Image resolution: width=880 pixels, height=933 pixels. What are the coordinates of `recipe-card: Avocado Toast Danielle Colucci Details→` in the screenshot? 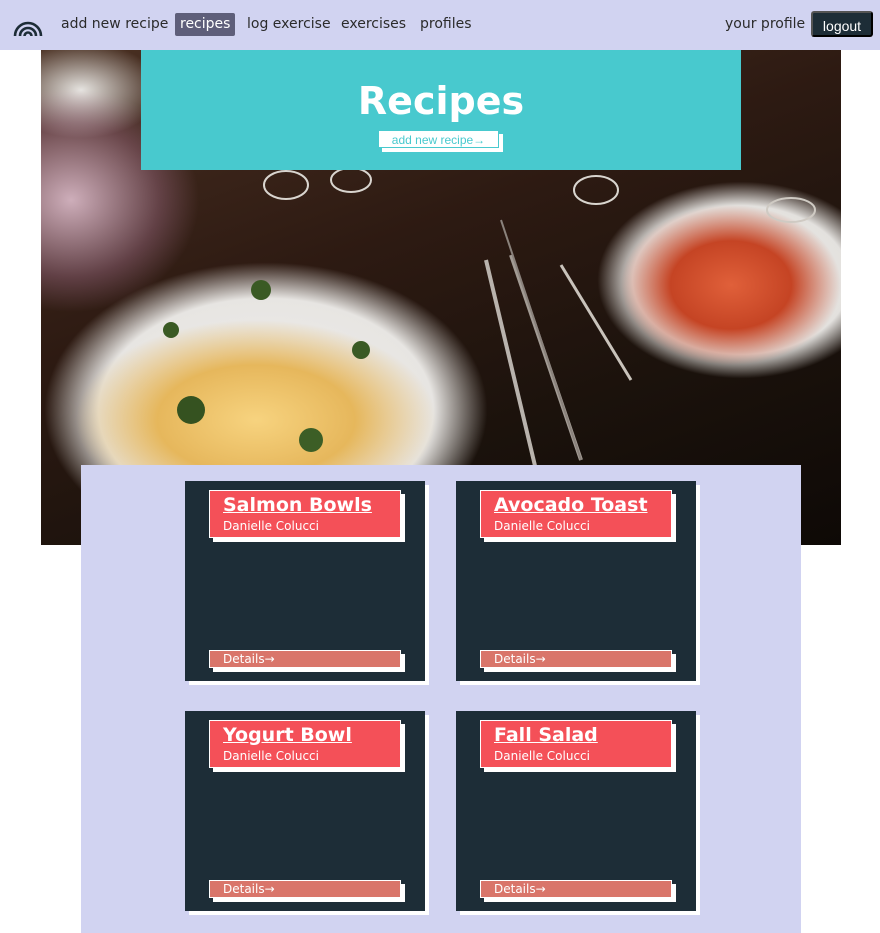 It's located at (576, 581).